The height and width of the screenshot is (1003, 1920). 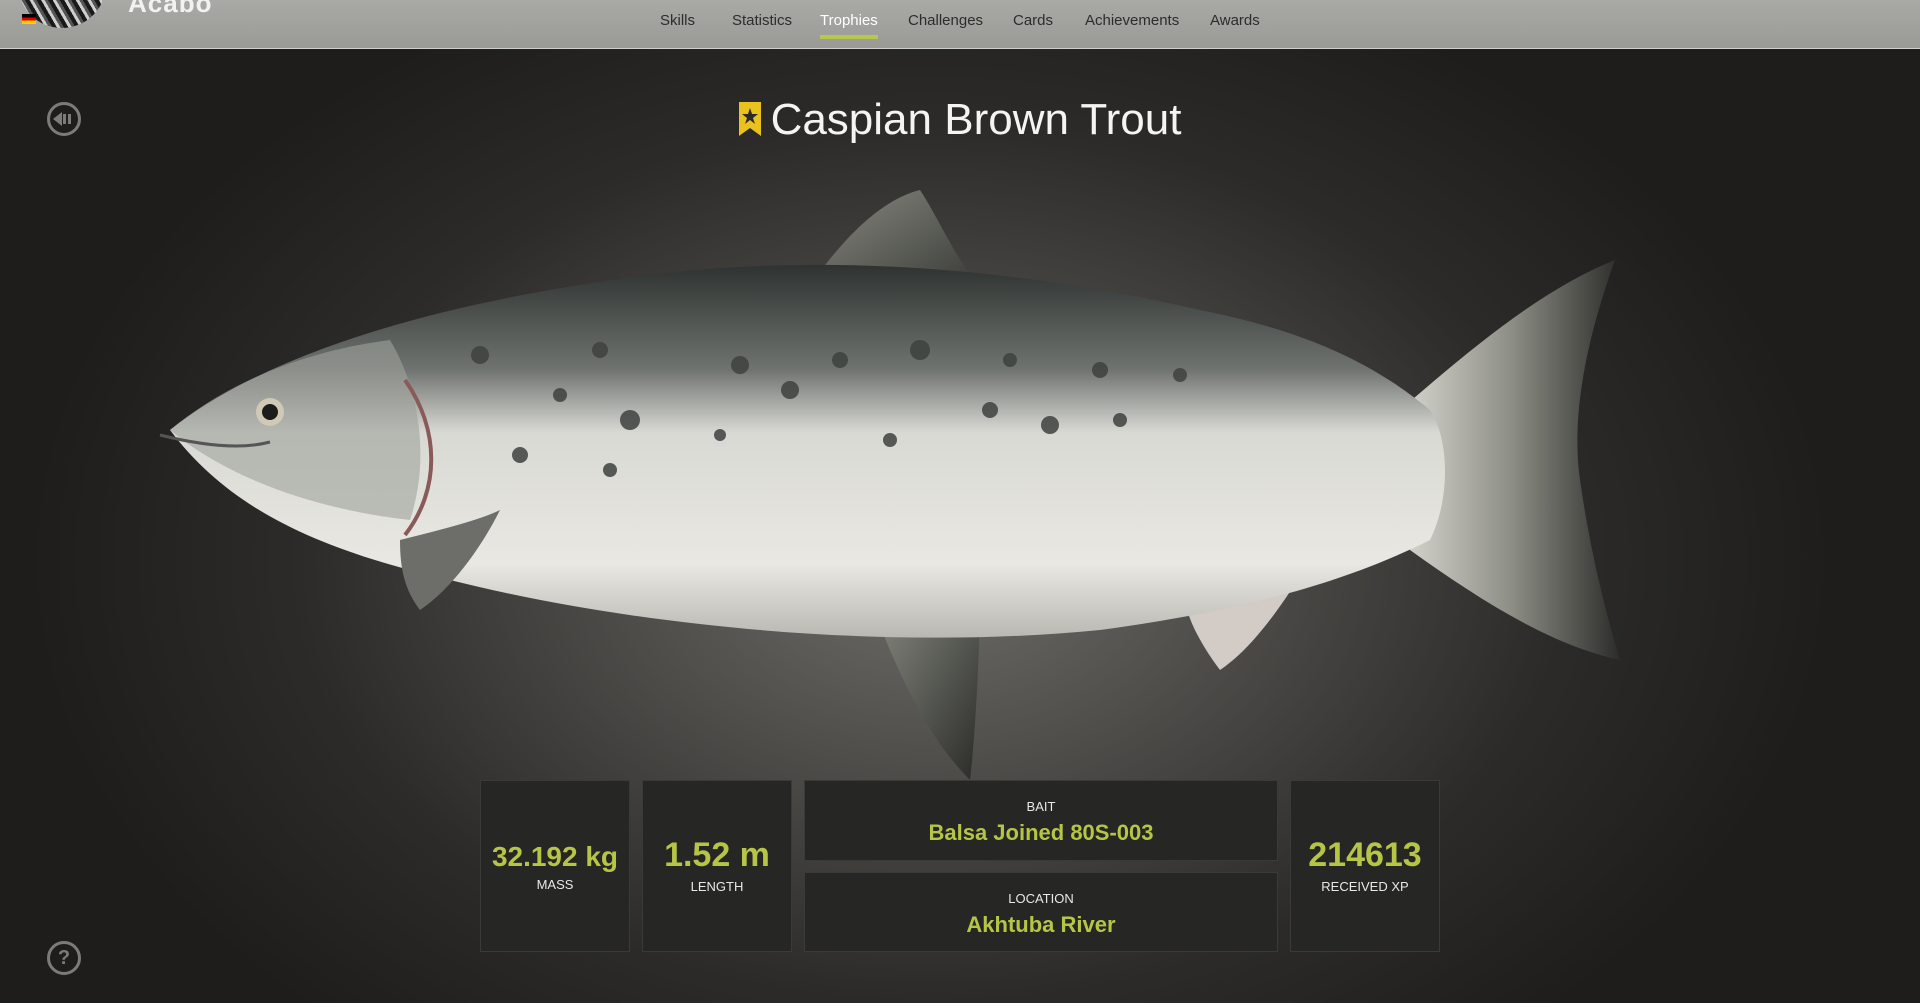 I want to click on mass-label: MASS, so click(x=555, y=884).